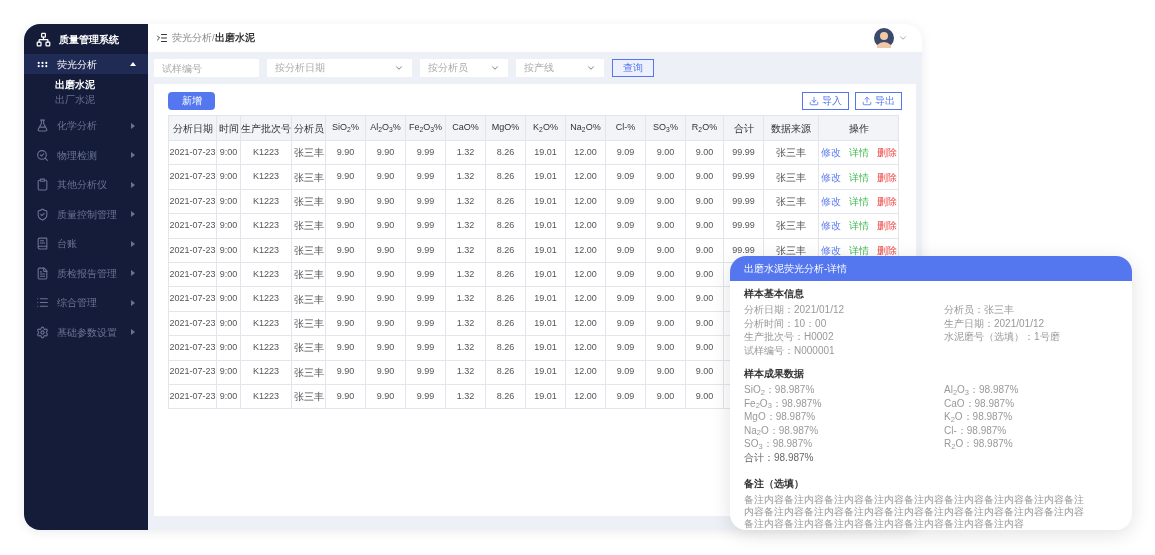 Image resolution: width=1155 pixels, height=555 pixels. Describe the element at coordinates (914, 512) in the screenshot. I see `remark-text: 备注内容备注内容备注内容备注内容备注内容备注内容备注内容备注内容备注内容备注内容备注内容备注内容备注内容备注内容备注内容备注内容备注内容备注内容备注内容备注内容备注内容备注内容备注内容备注内容` at that location.